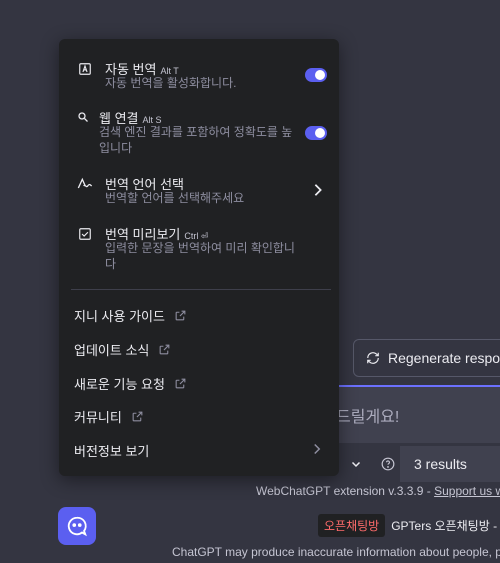 This screenshot has width=500, height=563. I want to click on support-link: Support us wi, so click(467, 491).